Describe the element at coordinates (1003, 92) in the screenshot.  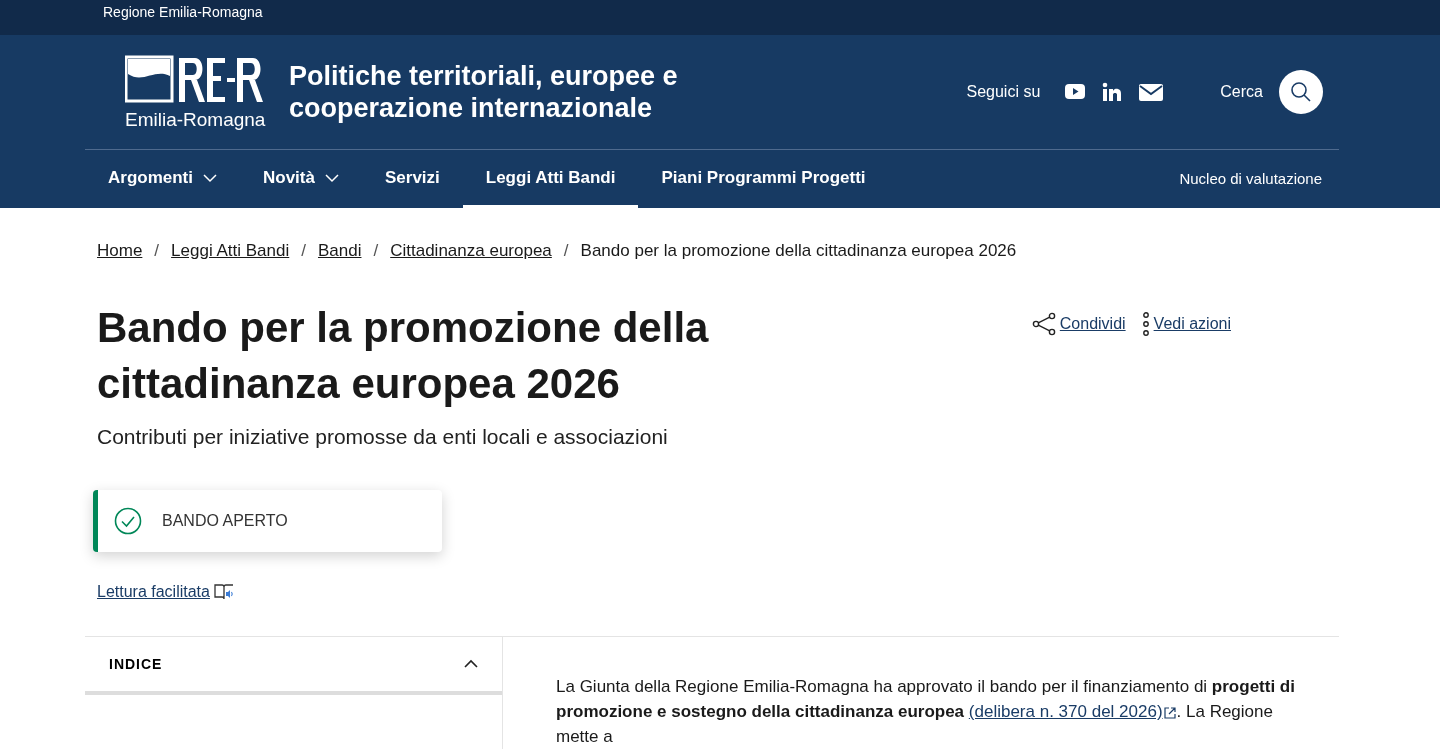
I see `social-label: Seguici su` at that location.